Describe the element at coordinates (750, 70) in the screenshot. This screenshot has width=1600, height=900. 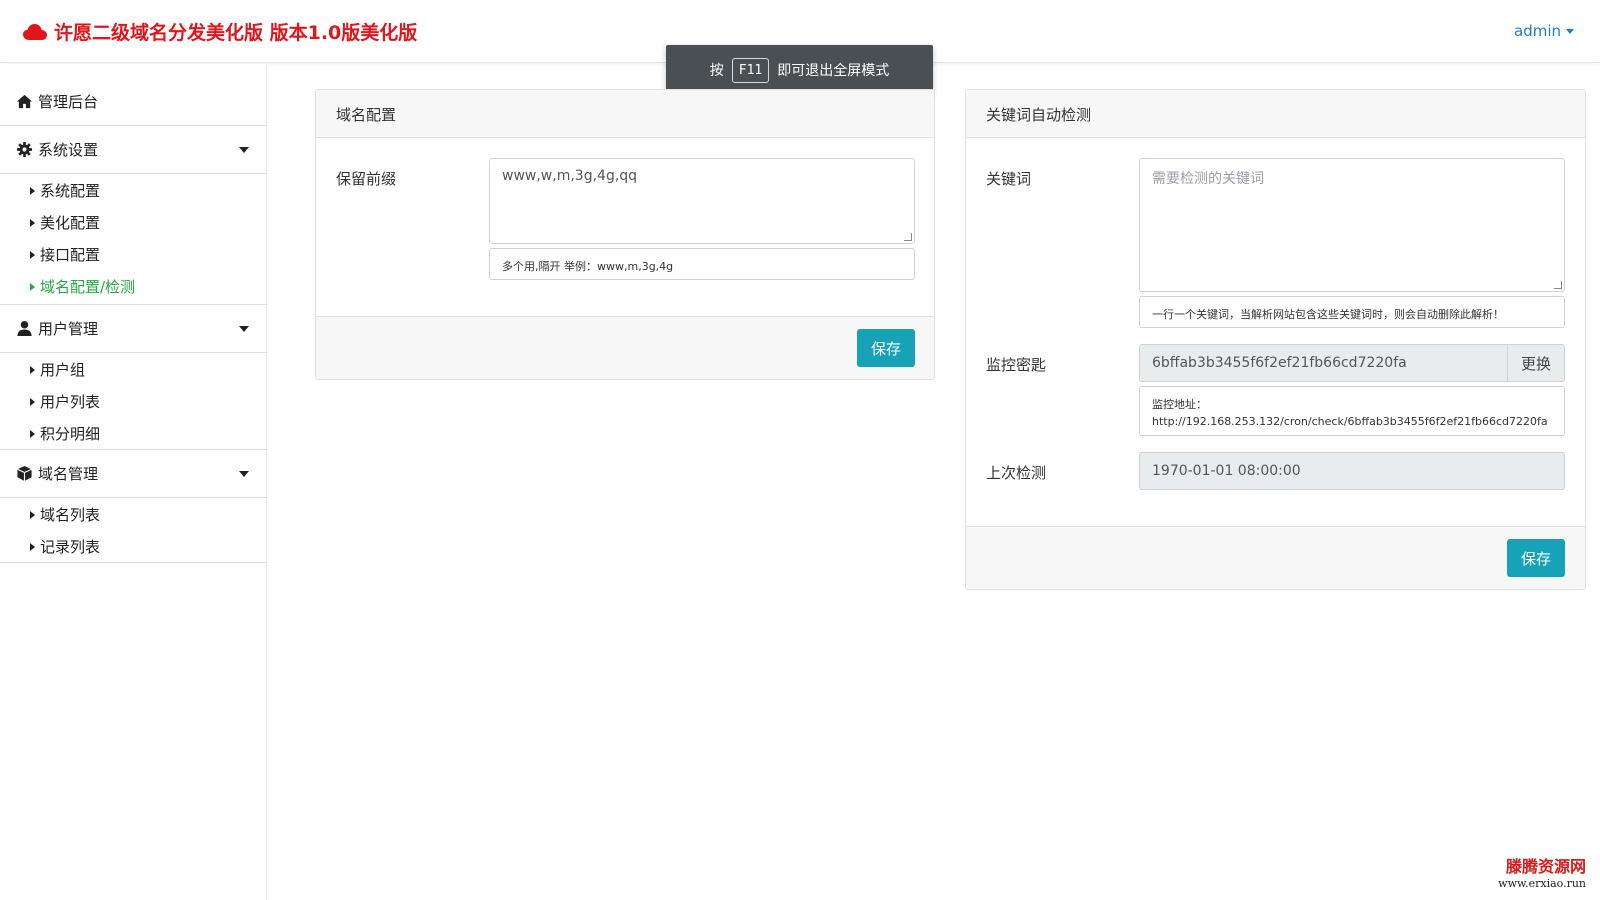
I see `toast-key: F11` at that location.